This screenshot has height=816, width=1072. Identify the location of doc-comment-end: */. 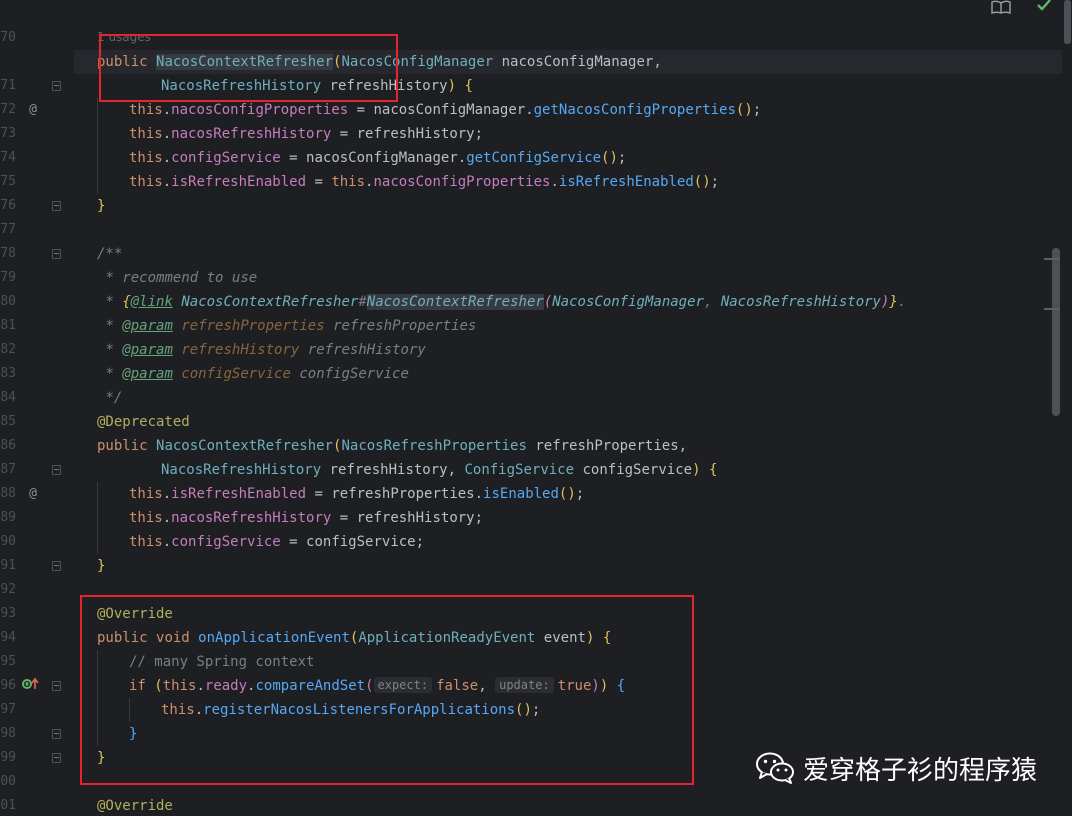
(114, 398).